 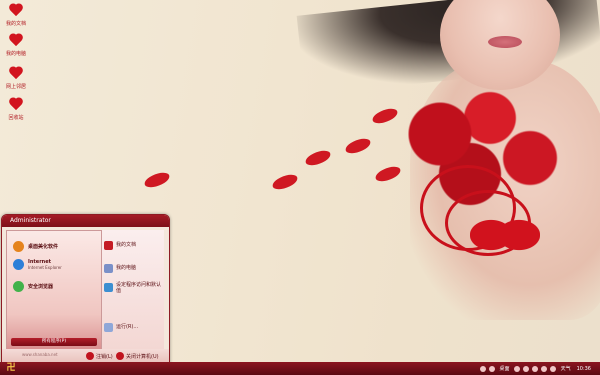 I want to click on taskbar: 卍 桌面 天气 10:36, so click(x=300, y=368).